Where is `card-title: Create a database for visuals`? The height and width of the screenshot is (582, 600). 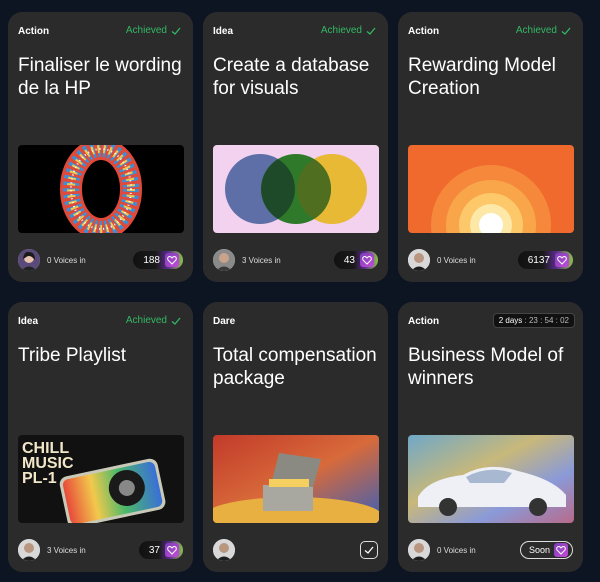
card-title: Create a database for visuals is located at coordinates (291, 77).